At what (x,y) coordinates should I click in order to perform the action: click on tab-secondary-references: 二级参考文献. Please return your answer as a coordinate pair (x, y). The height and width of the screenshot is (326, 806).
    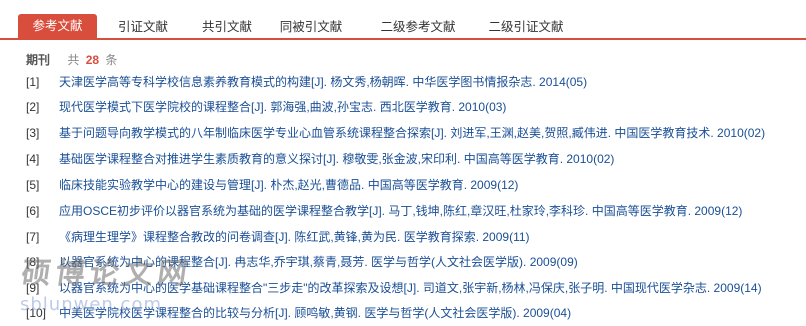
    Looking at the image, I should click on (418, 27).